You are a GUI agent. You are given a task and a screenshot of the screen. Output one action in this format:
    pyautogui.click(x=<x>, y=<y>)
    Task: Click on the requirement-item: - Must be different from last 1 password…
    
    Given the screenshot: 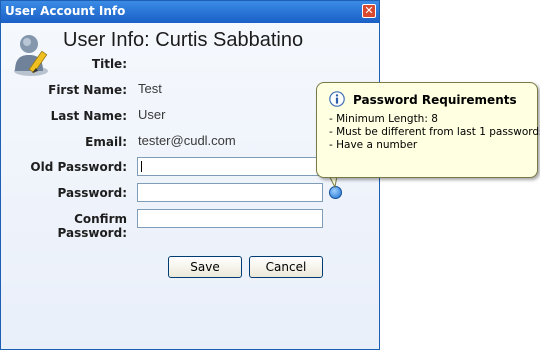 What is the action you would take?
    pyautogui.click(x=434, y=132)
    